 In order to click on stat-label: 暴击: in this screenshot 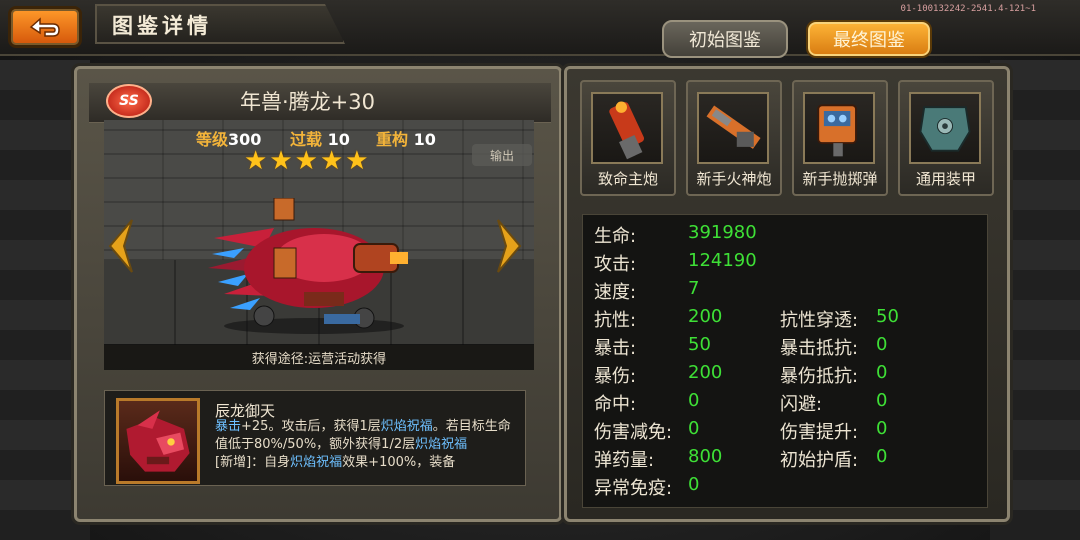, I will do `click(615, 348)`.